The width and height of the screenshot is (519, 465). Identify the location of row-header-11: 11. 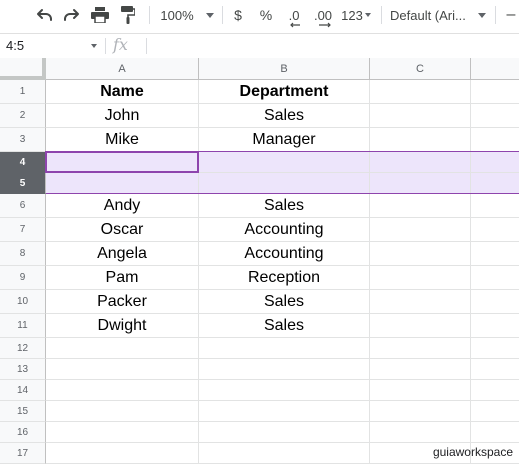
(23, 326).